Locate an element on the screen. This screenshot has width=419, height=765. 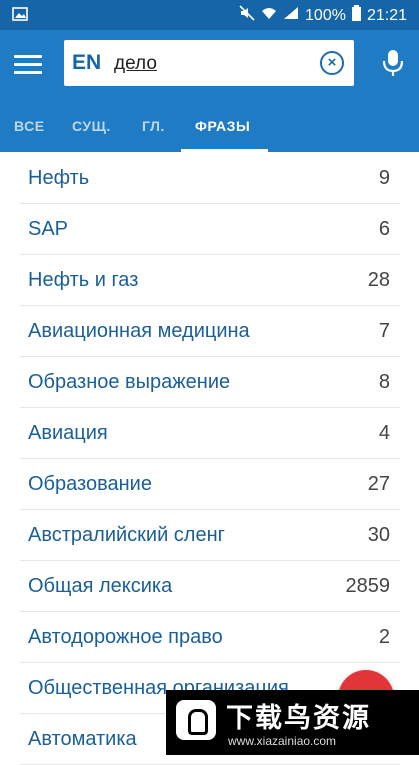
watermark-title: 下载鸟资源 is located at coordinates (298, 718).